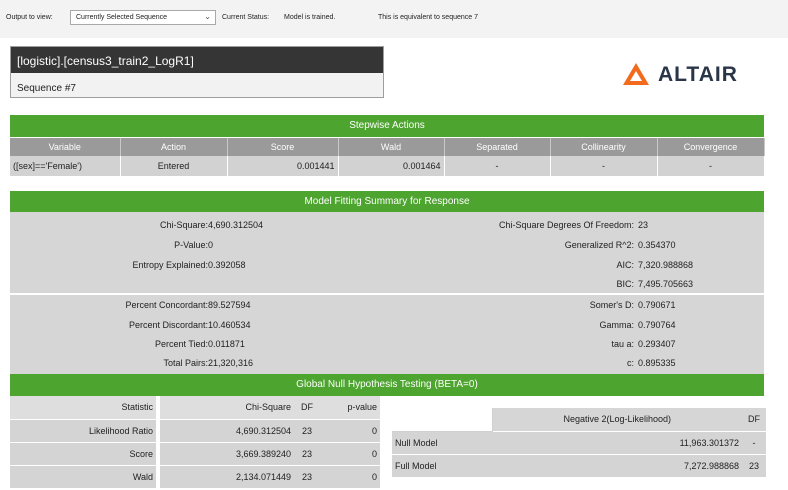 The width and height of the screenshot is (788, 490). I want to click on table-row: Full Model 7,272.988868 23, so click(579, 466).